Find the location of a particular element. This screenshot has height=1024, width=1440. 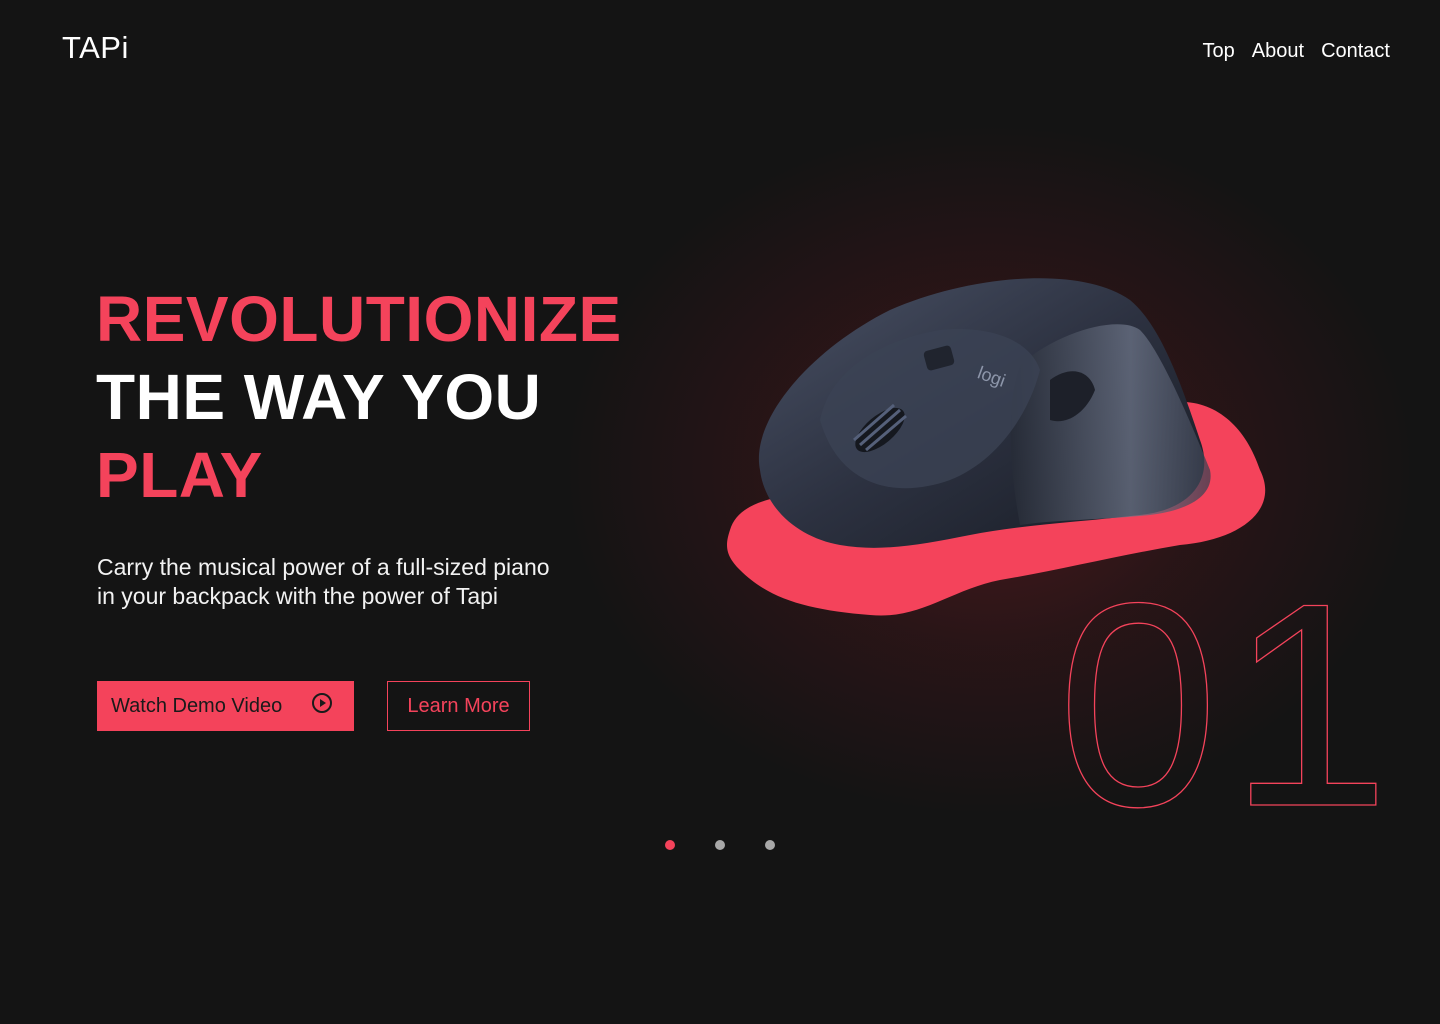

mouse-thumb-side is located at coordinates (1110, 424).